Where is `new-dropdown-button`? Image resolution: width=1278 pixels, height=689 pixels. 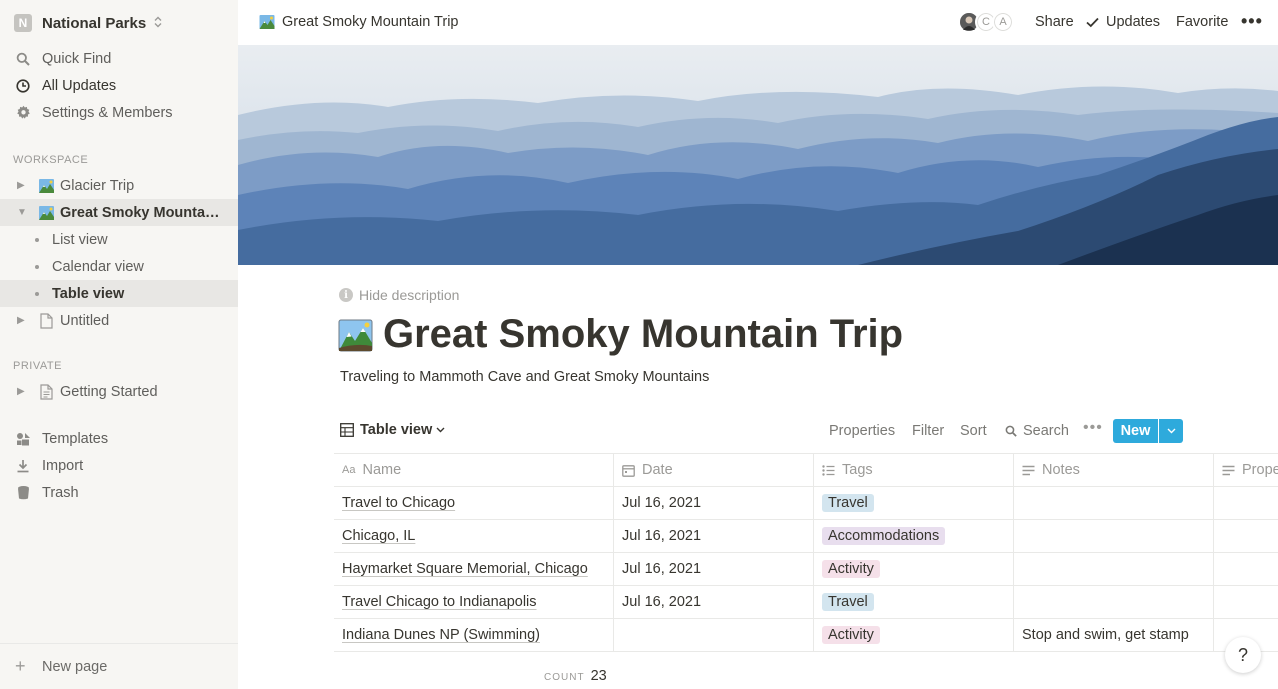
new-dropdown-button is located at coordinates (1171, 431).